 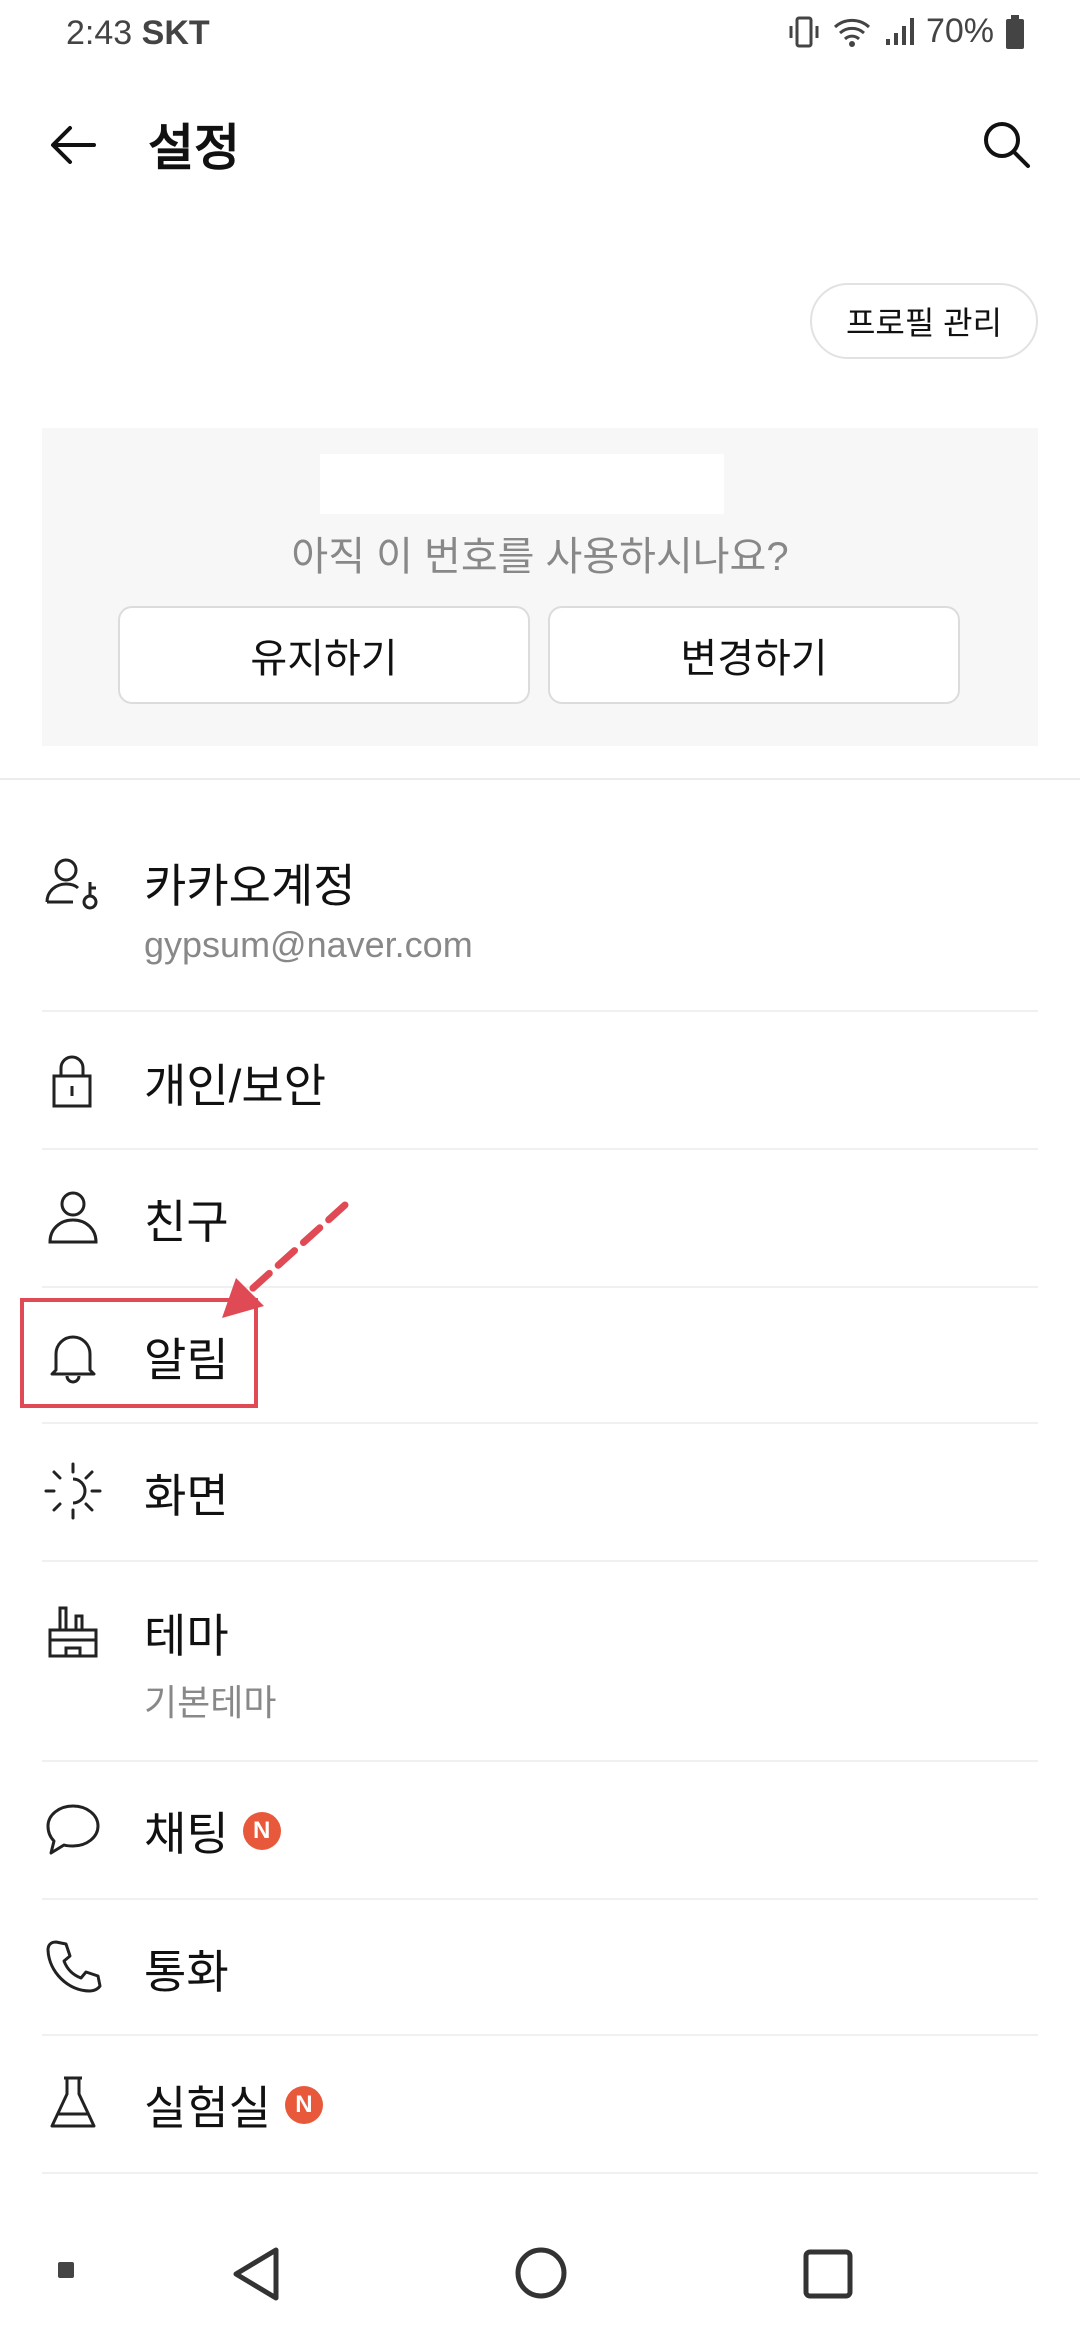 What do you see at coordinates (804, 32) in the screenshot?
I see `vibrate-icon` at bounding box center [804, 32].